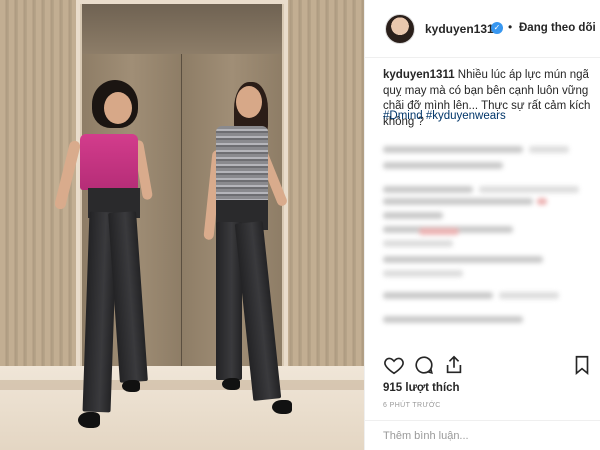 The height and width of the screenshot is (450, 600). Describe the element at coordinates (400, 29) in the screenshot. I see `avatar` at that location.